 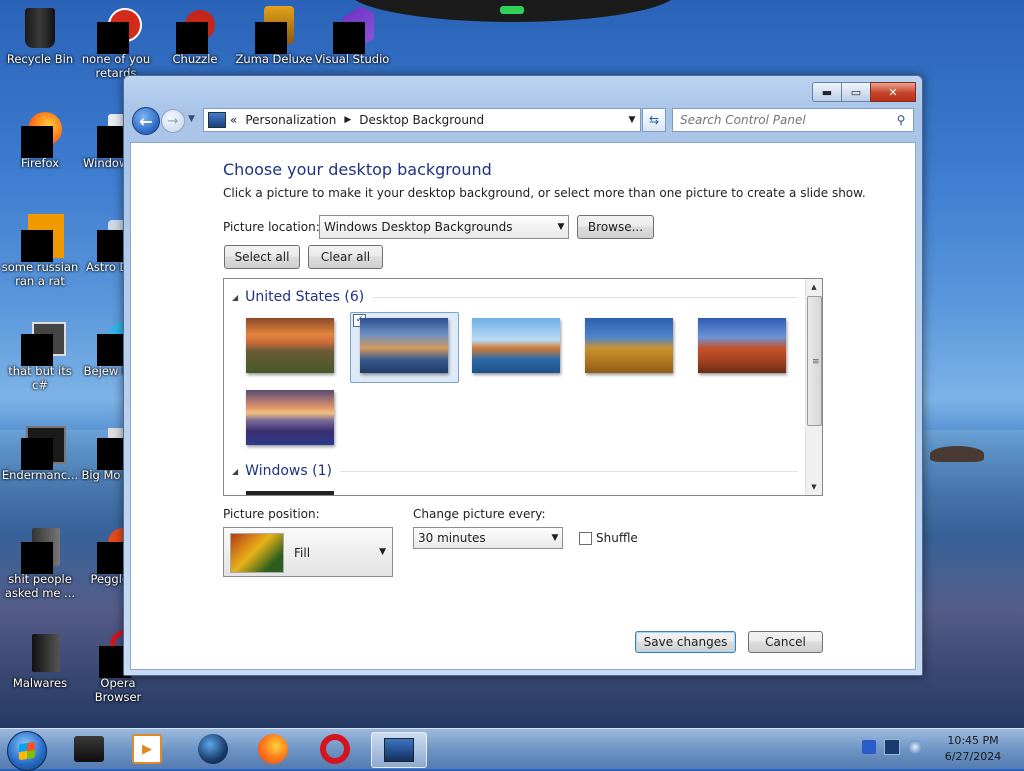 I want to click on back-button: ←, so click(x=146, y=121).